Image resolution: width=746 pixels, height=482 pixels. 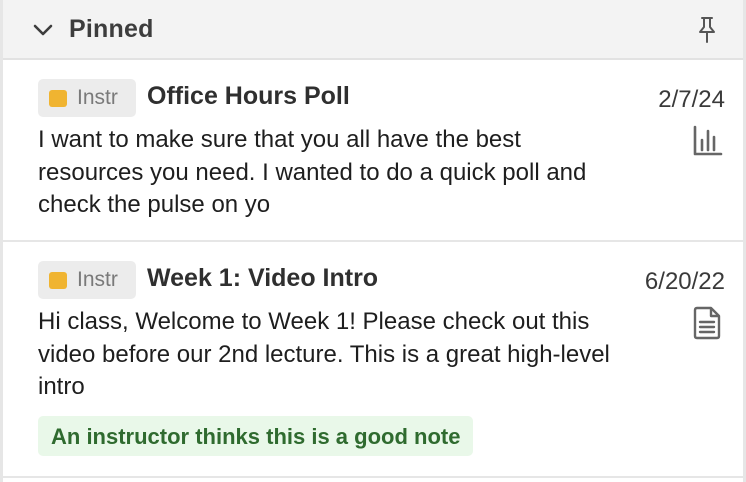 What do you see at coordinates (263, 278) in the screenshot?
I see `post-title: Week 1: Video Intro` at bounding box center [263, 278].